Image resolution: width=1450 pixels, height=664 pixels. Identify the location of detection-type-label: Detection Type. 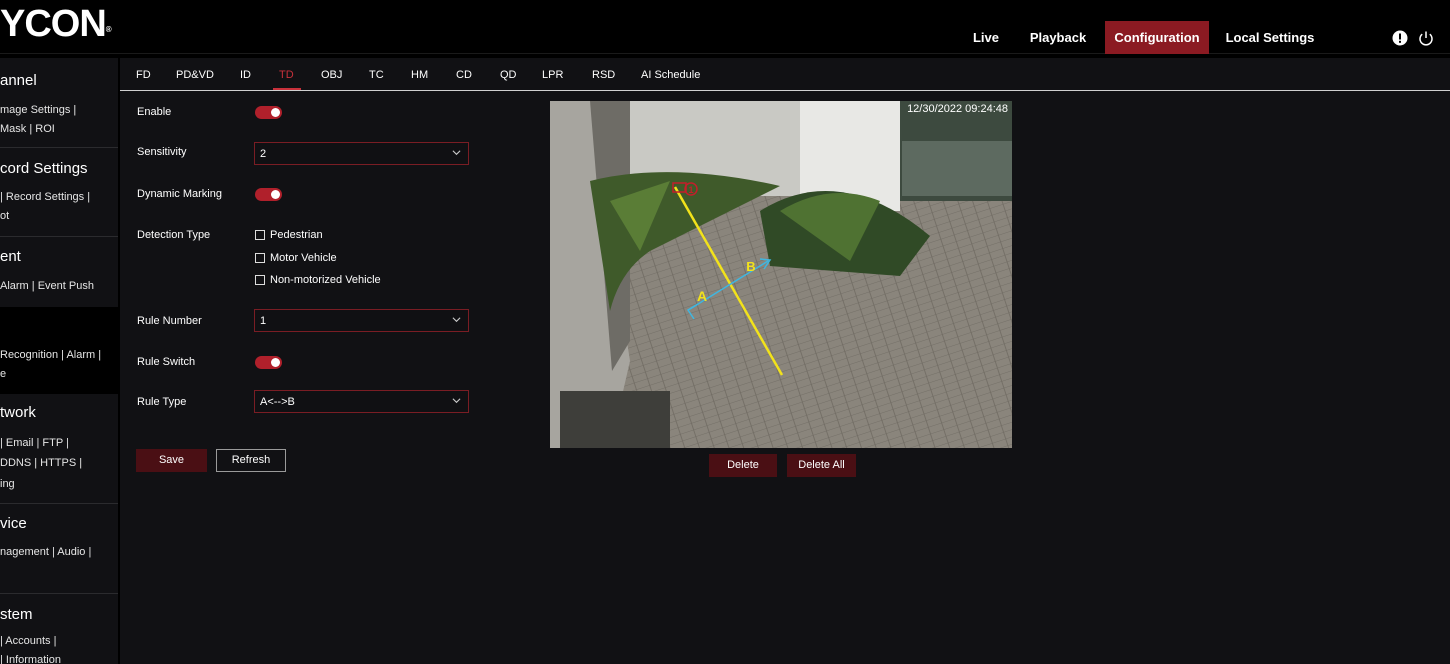
(174, 235).